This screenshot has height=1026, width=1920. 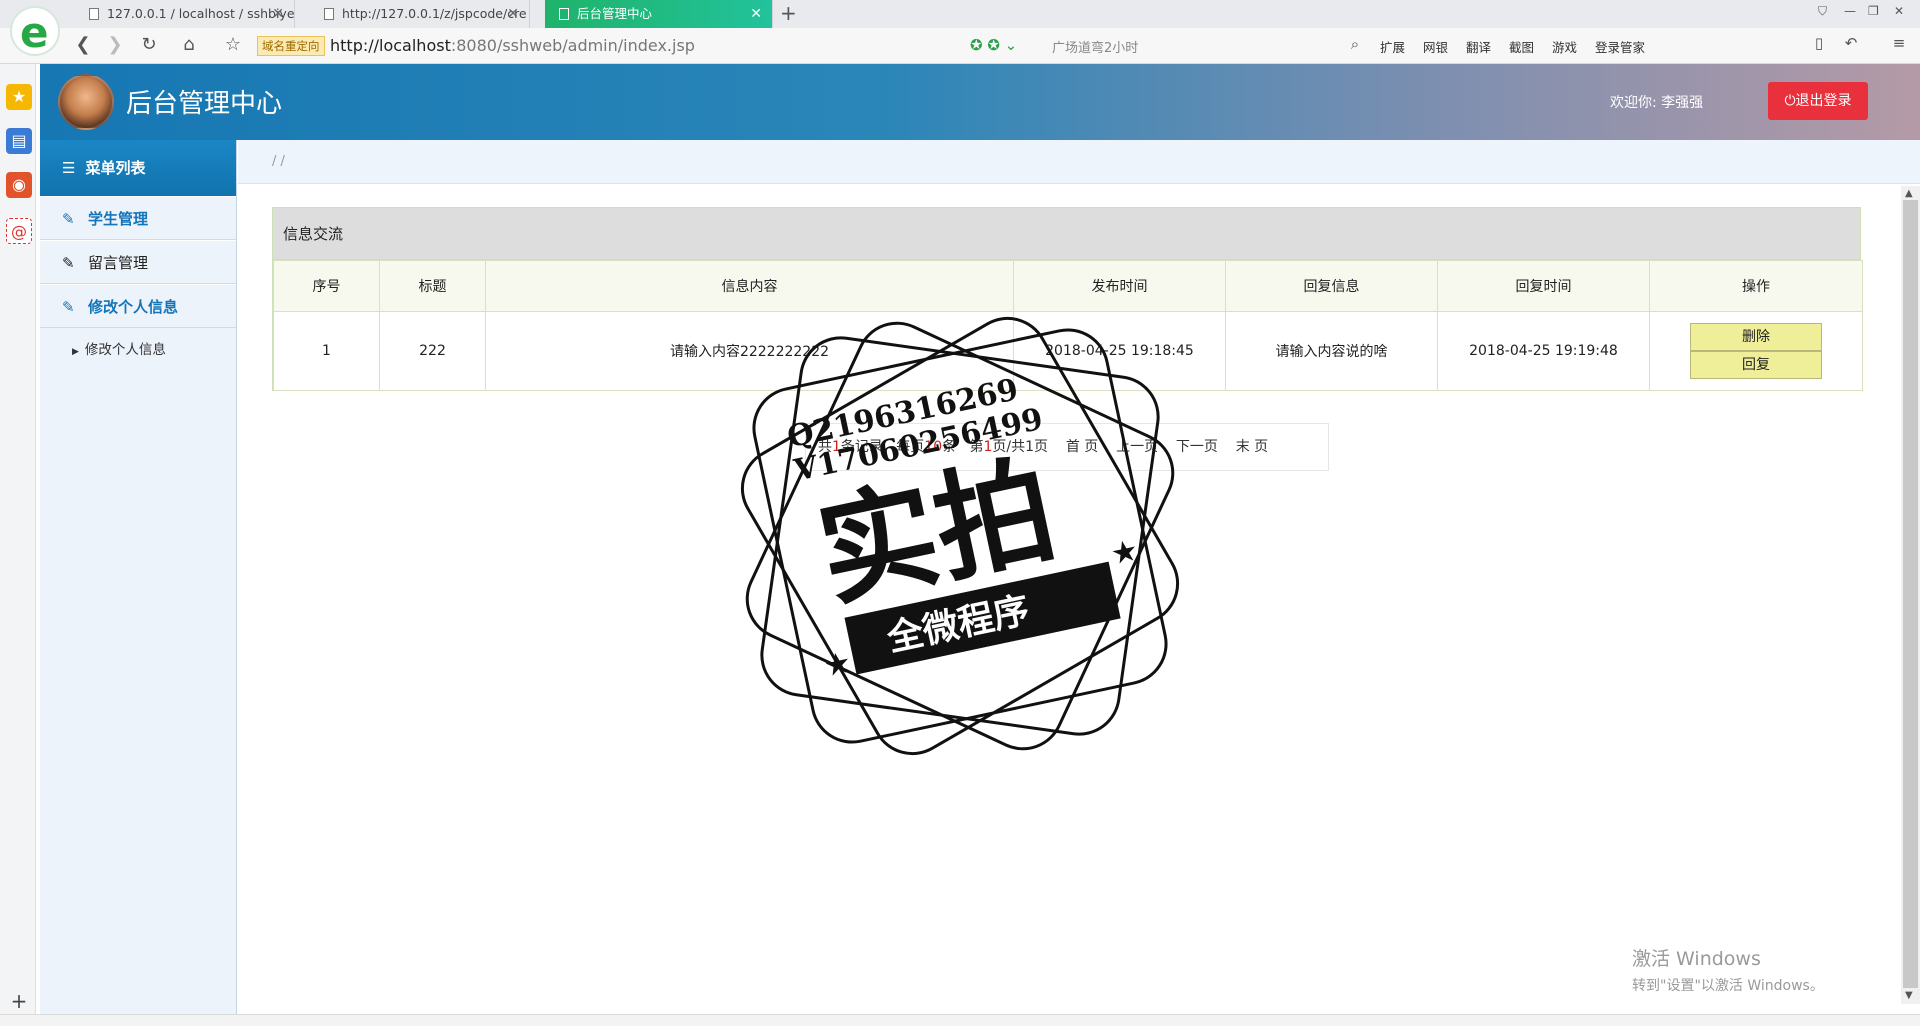 I want to click on toolbar-games: 游戏, so click(x=1564, y=47).